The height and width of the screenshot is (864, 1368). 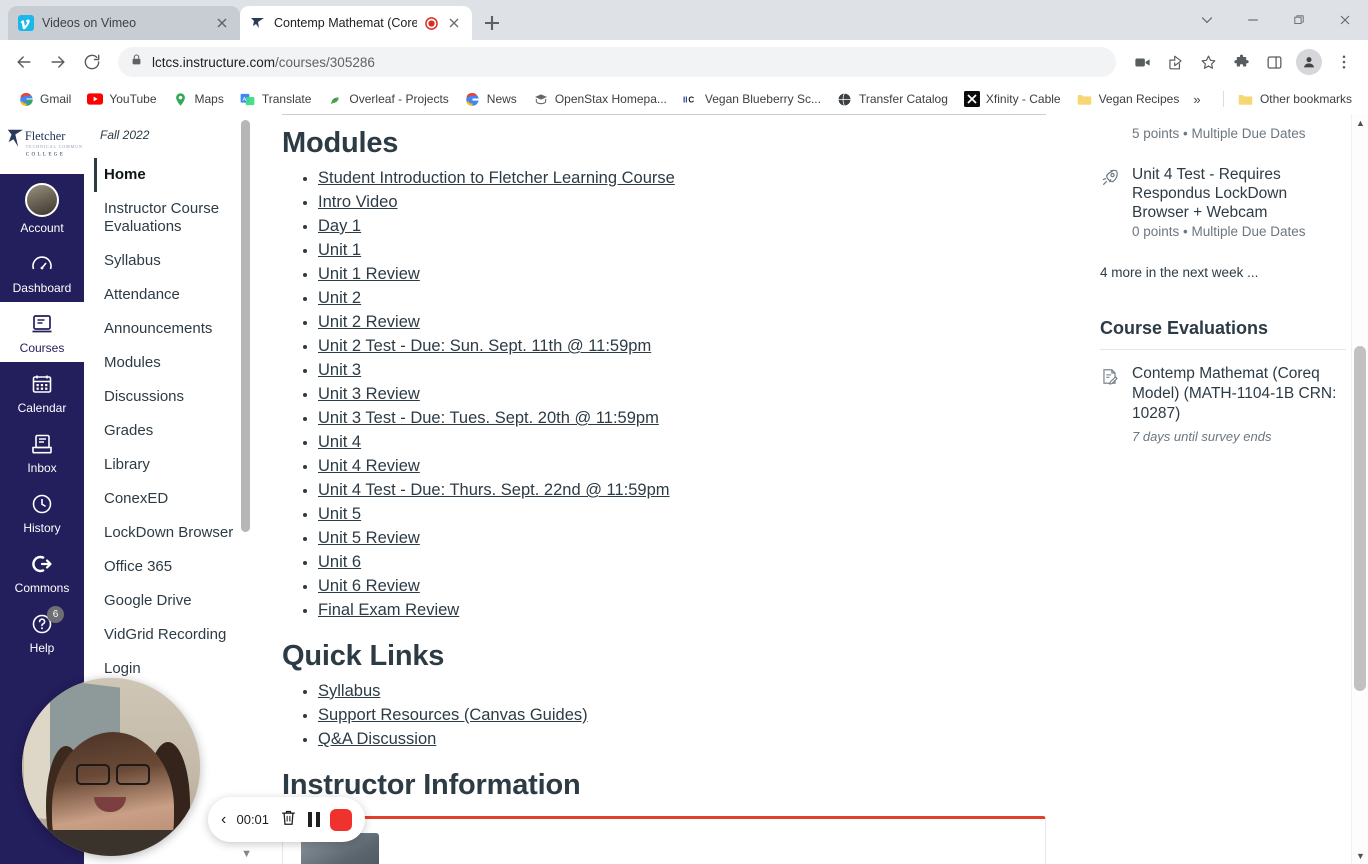 I want to click on sidebar-item-history: History, so click(x=42, y=512).